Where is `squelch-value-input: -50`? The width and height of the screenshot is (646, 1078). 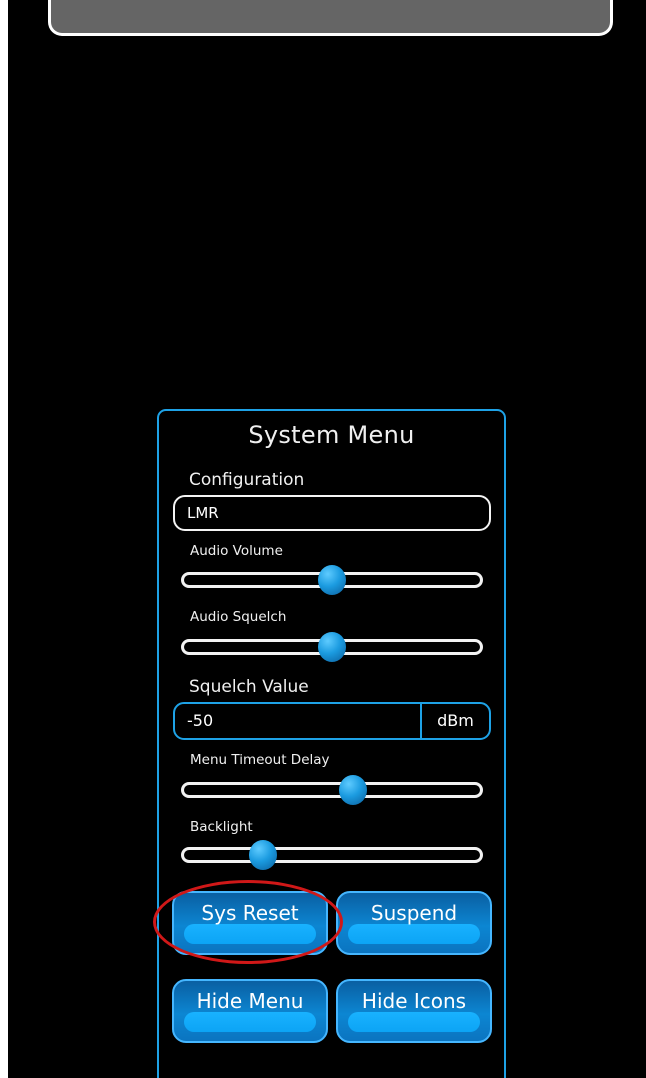 squelch-value-input: -50 is located at coordinates (200, 721).